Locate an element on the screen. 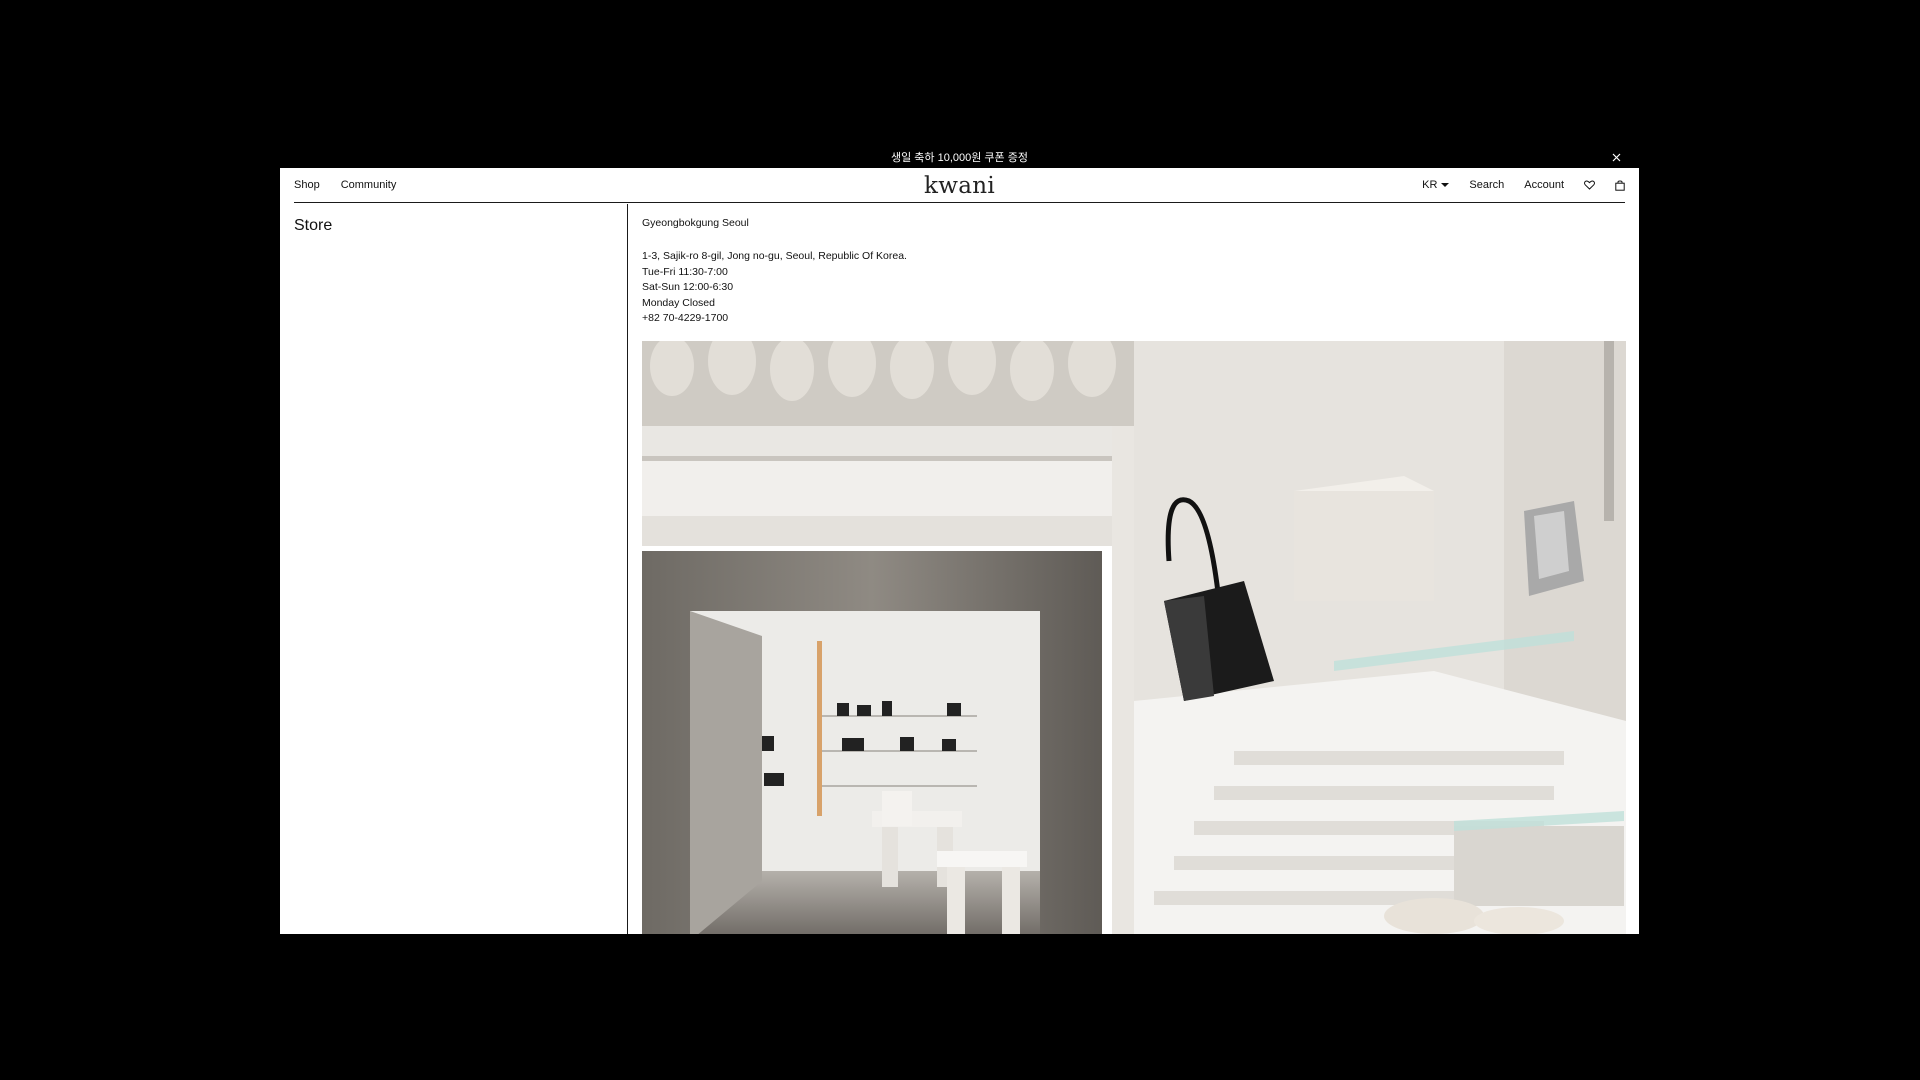 This screenshot has height=1080, width=1920. site-header: Shop Community kwani KR Search Account is located at coordinates (959, 185).